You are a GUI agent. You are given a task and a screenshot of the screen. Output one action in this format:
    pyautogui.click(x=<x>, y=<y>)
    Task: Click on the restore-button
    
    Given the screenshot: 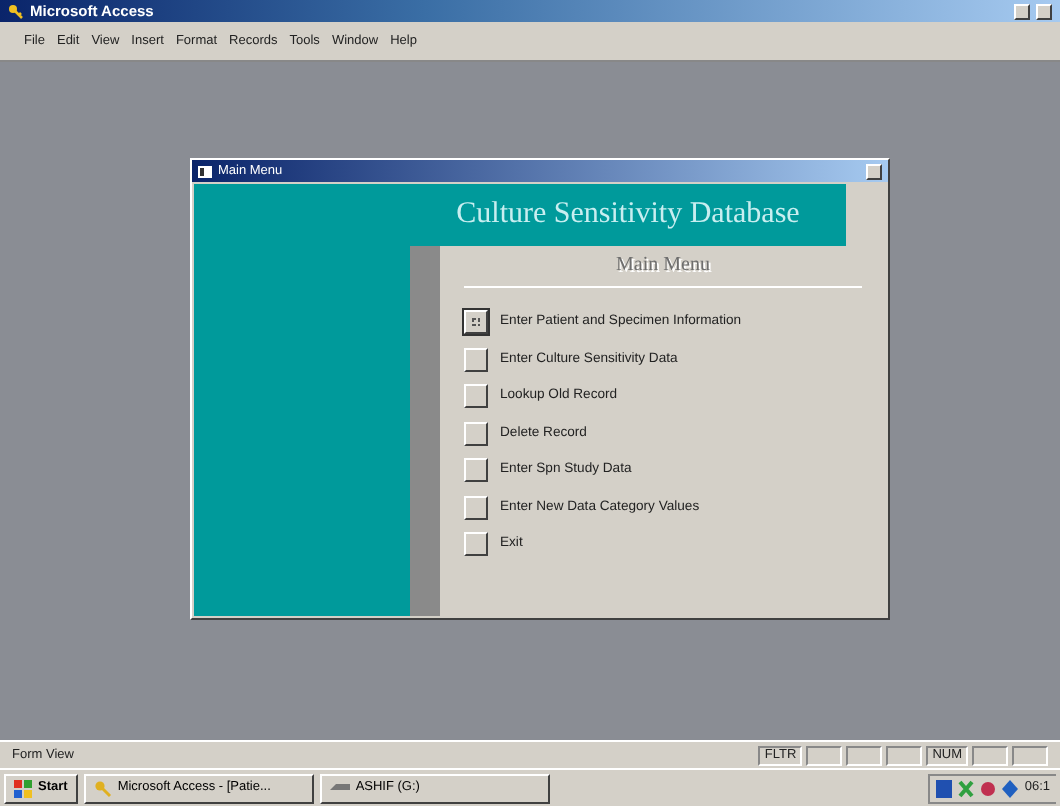 What is the action you would take?
    pyautogui.click(x=1044, y=11)
    